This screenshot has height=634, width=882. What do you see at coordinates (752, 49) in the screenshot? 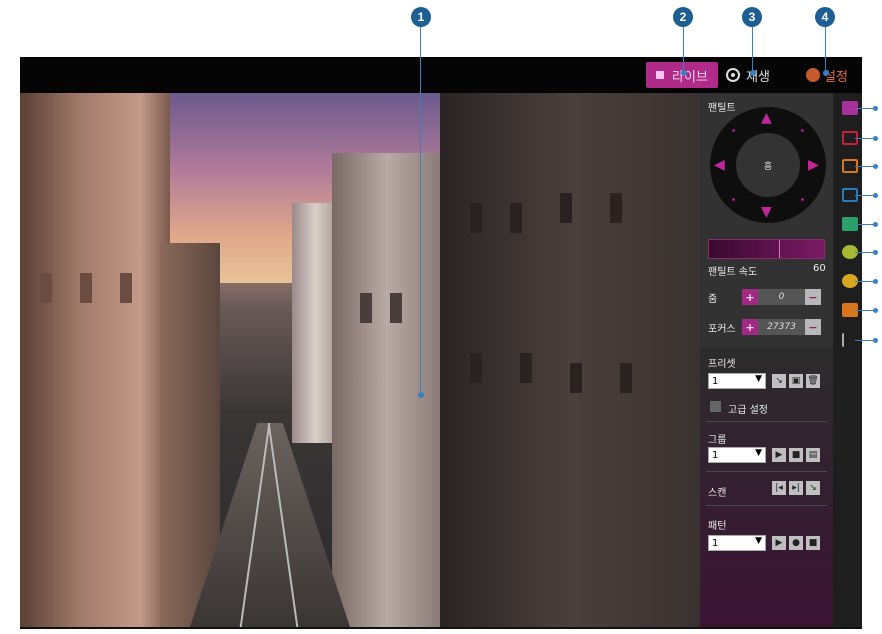
I see `callout-3-line` at bounding box center [752, 49].